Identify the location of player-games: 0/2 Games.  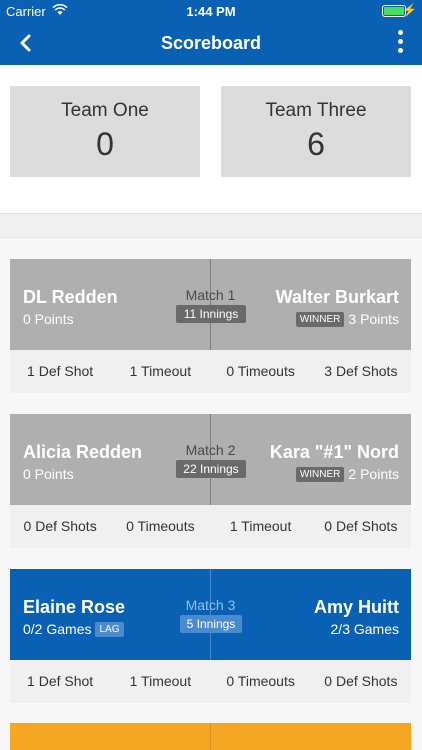
(57, 629).